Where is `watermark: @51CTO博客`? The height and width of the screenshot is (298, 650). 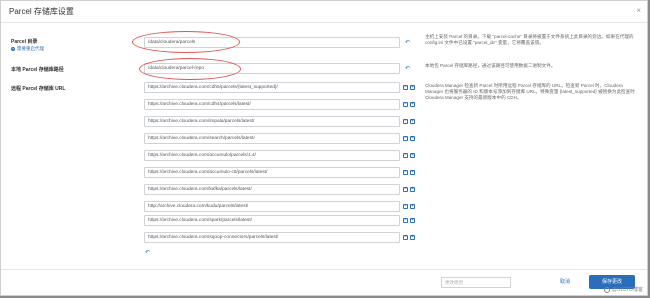
watermark: @51CTO博客 is located at coordinates (623, 289).